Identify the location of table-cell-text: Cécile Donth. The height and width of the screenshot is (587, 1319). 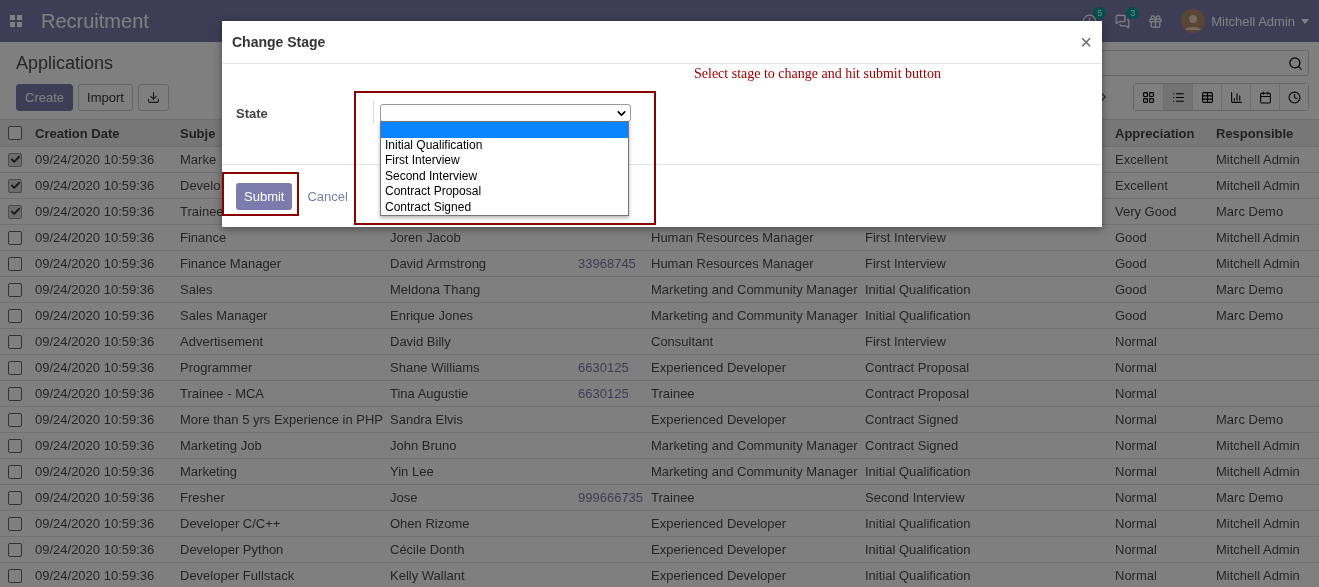
(428, 549).